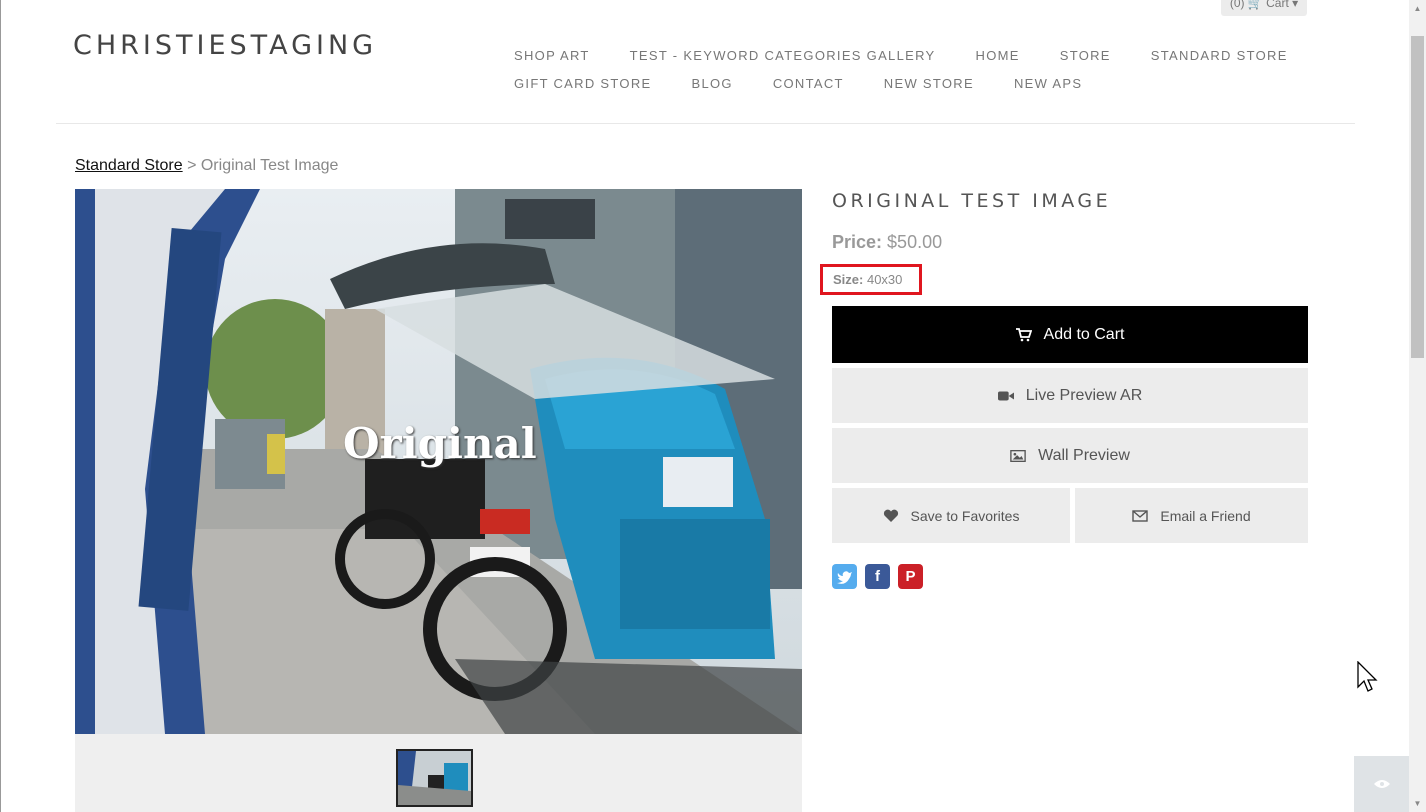  I want to click on nav-blog: BLOG, so click(711, 90).